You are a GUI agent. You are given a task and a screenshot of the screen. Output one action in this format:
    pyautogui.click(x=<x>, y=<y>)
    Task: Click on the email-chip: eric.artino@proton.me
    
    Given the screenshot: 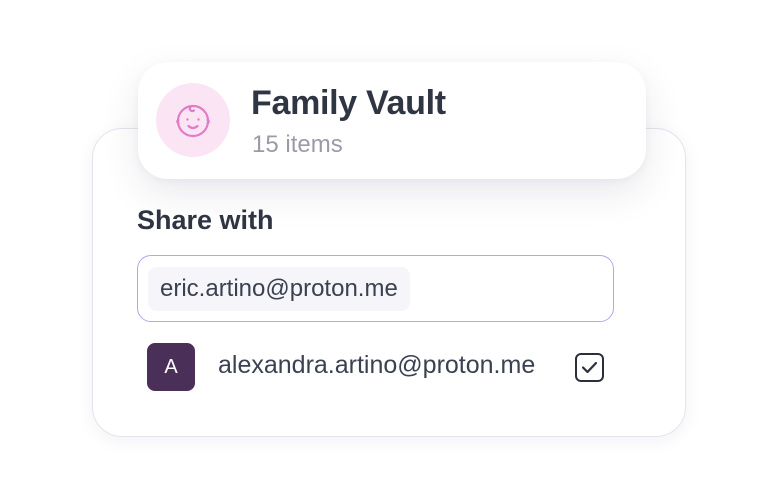 What is the action you would take?
    pyautogui.click(x=279, y=289)
    